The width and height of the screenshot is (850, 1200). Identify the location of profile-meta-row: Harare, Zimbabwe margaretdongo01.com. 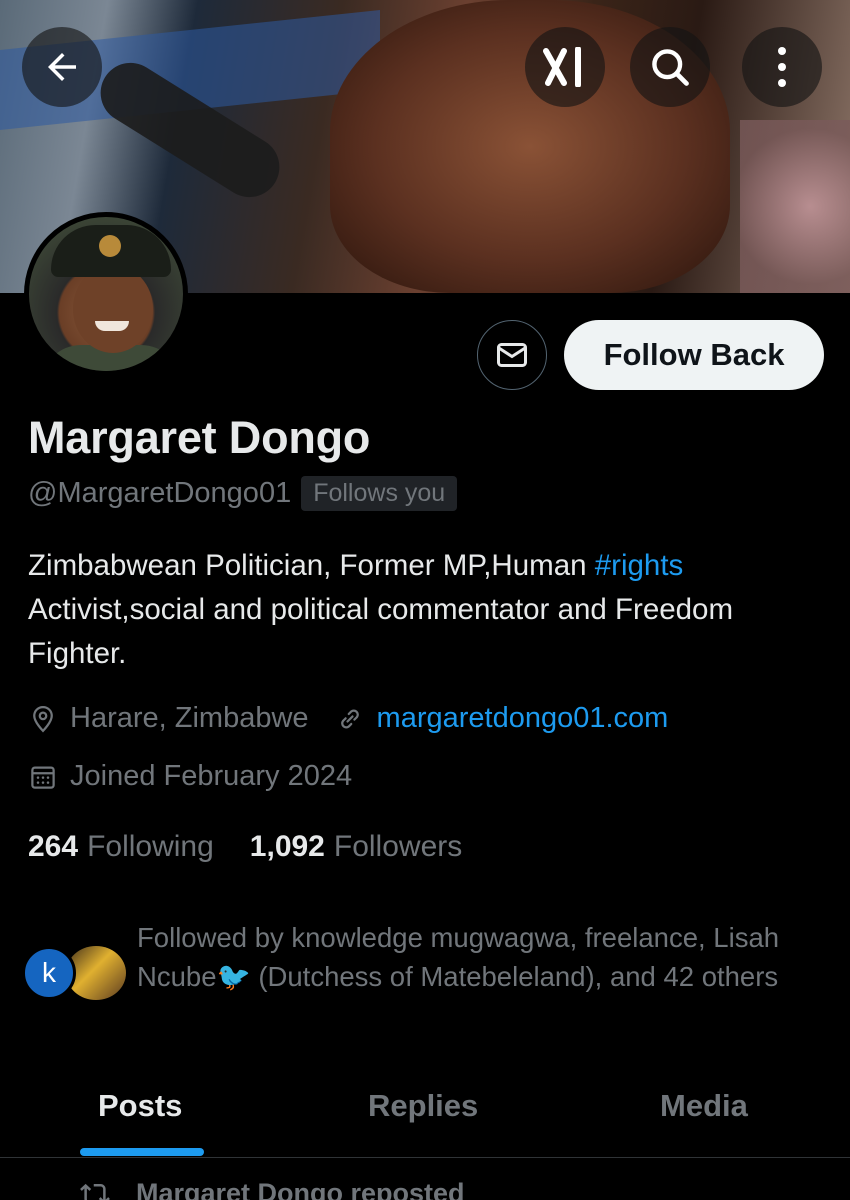
(348, 718).